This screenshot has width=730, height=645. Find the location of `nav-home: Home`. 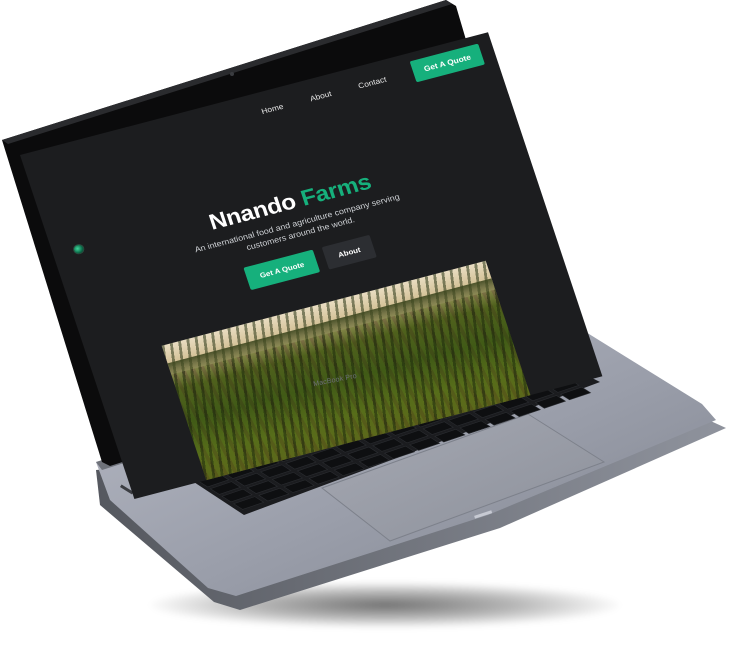

nav-home: Home is located at coordinates (272, 109).